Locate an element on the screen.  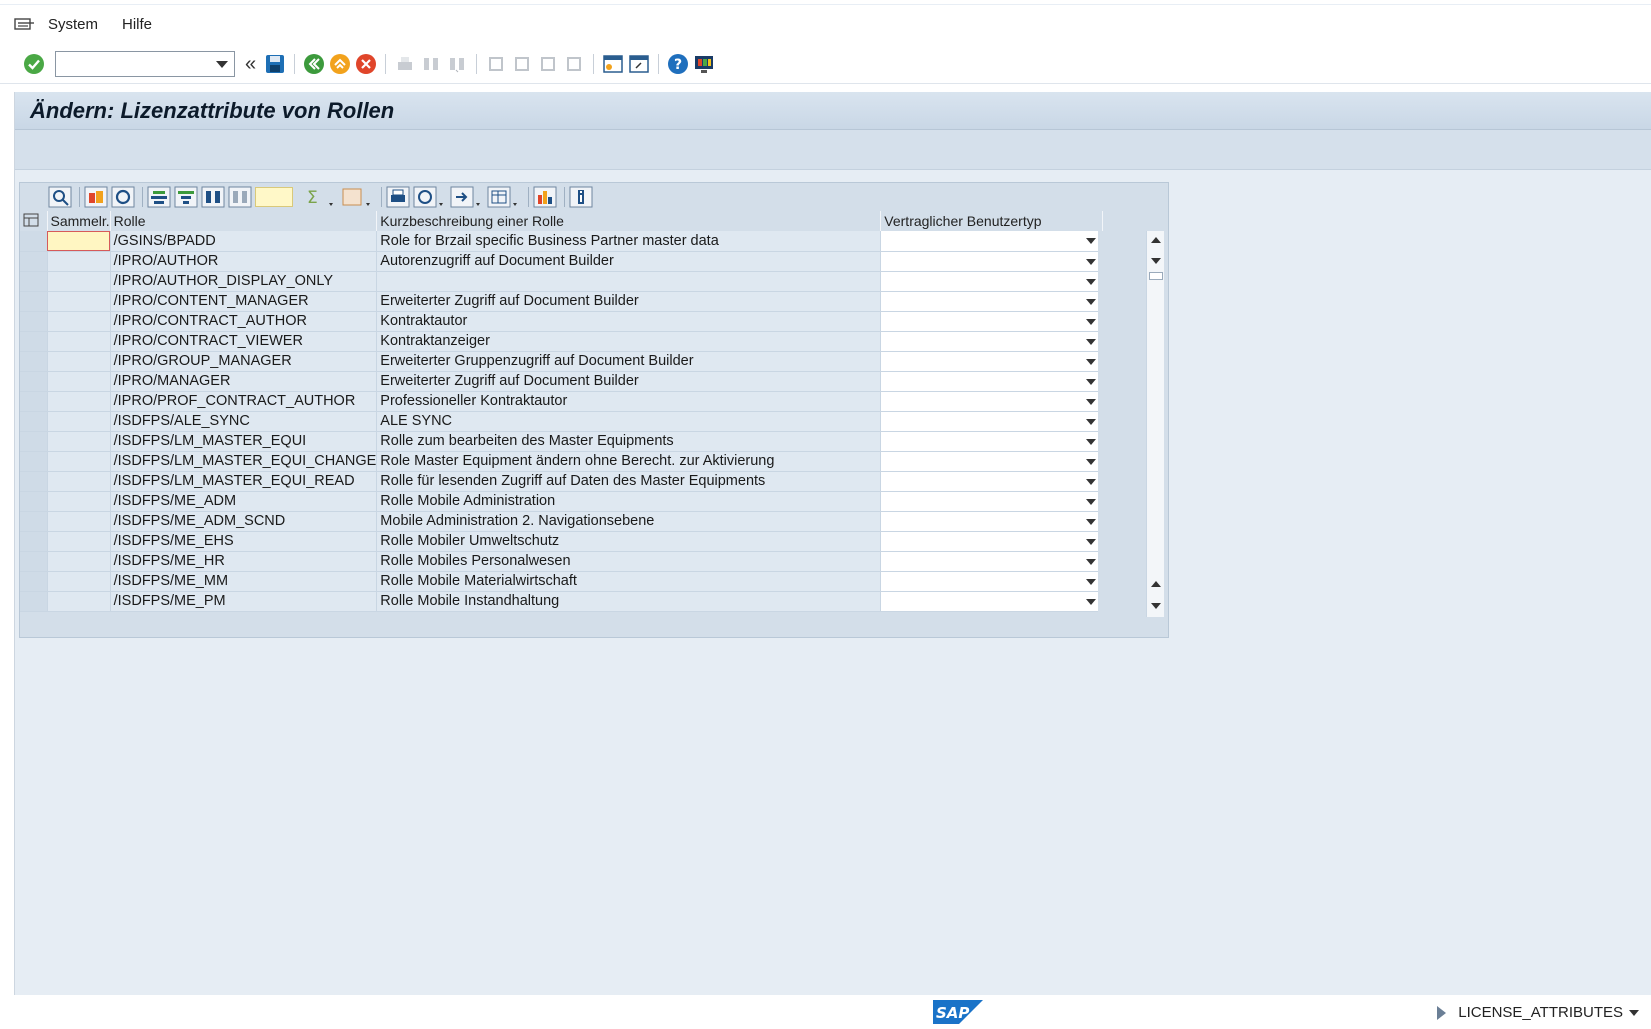
refresh-icon is located at coordinates (123, 197).